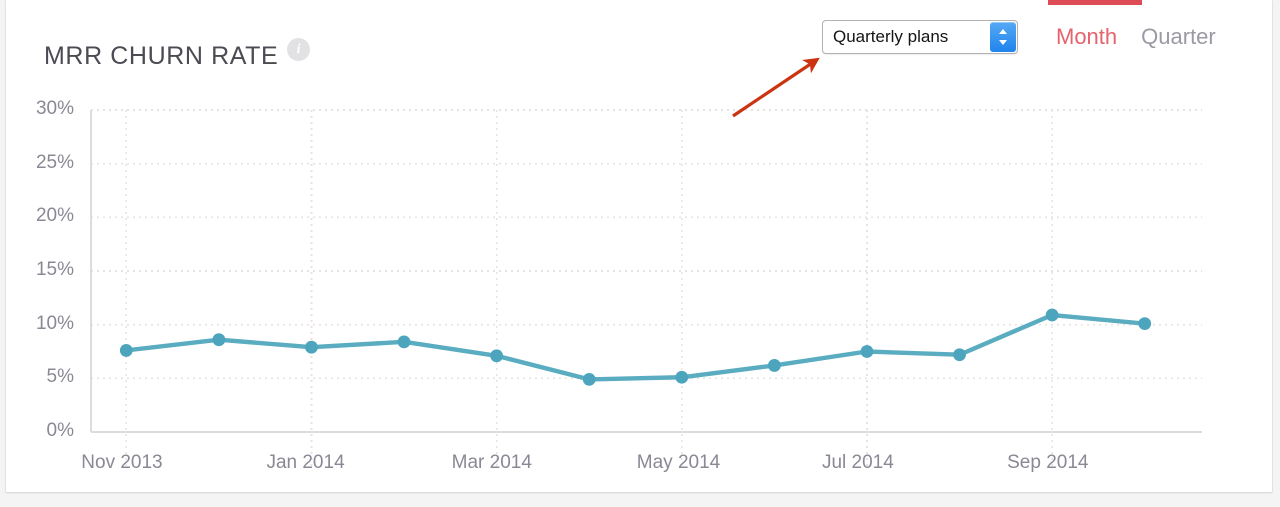  What do you see at coordinates (497, 356) in the screenshot?
I see `data-point: Mar 2014: 7.1%` at bounding box center [497, 356].